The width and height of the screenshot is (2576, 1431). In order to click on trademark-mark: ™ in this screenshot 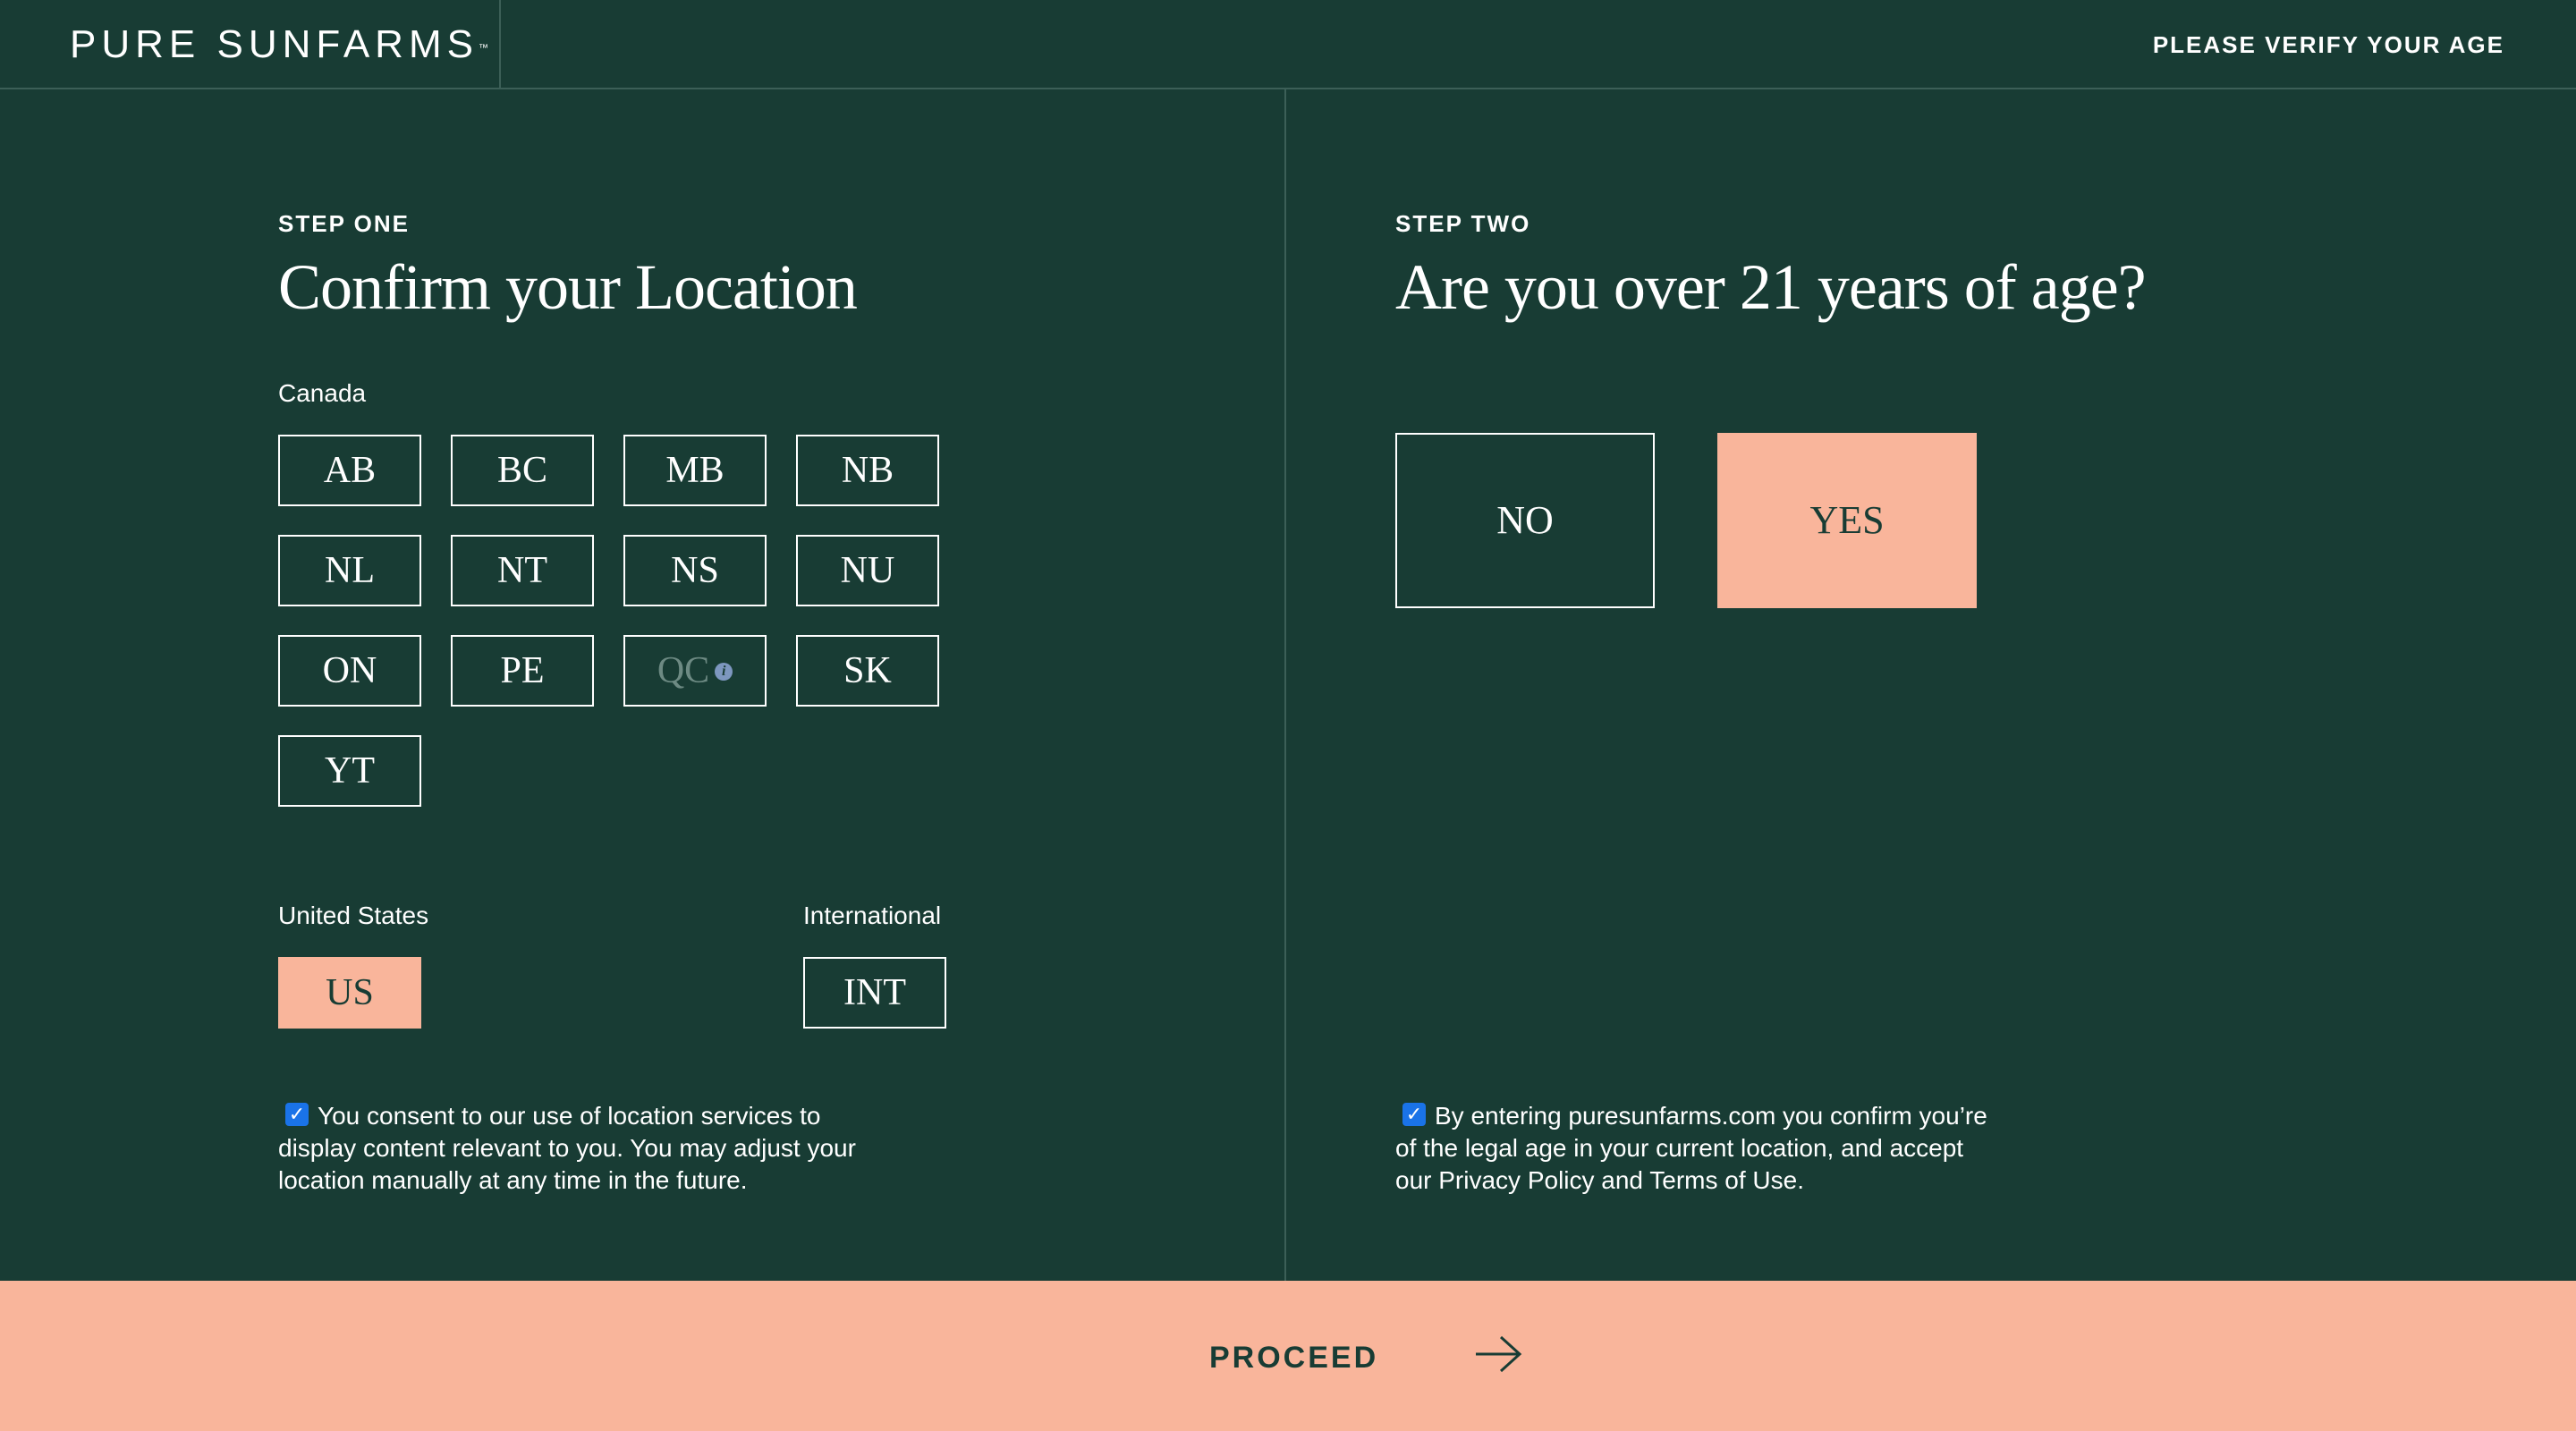, I will do `click(483, 48)`.